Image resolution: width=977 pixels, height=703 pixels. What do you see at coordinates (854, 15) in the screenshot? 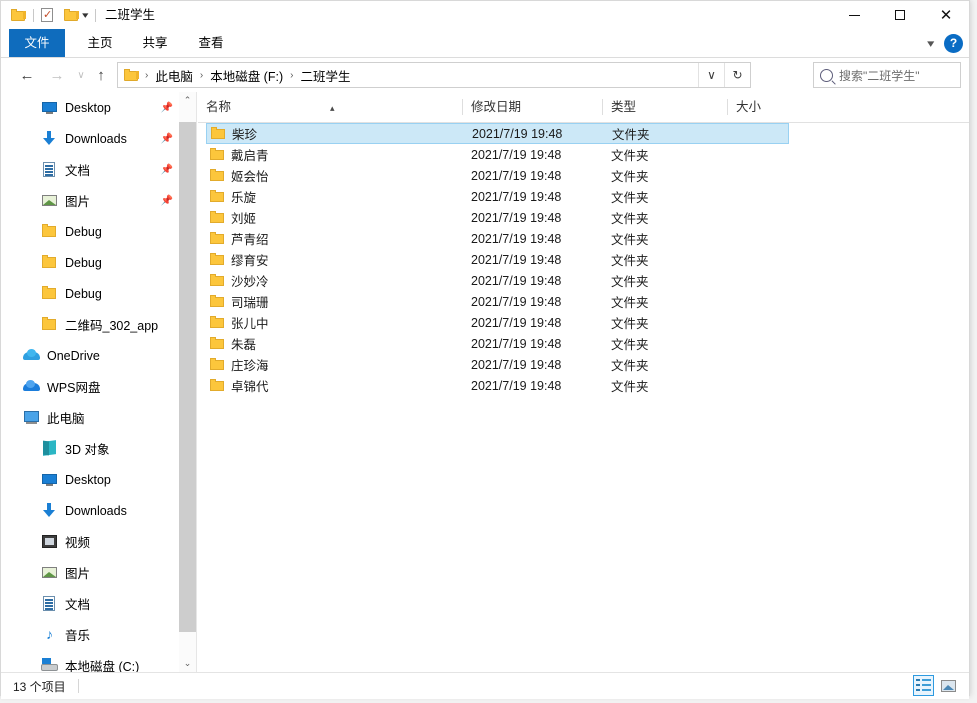
I see `minimize-button` at bounding box center [854, 15].